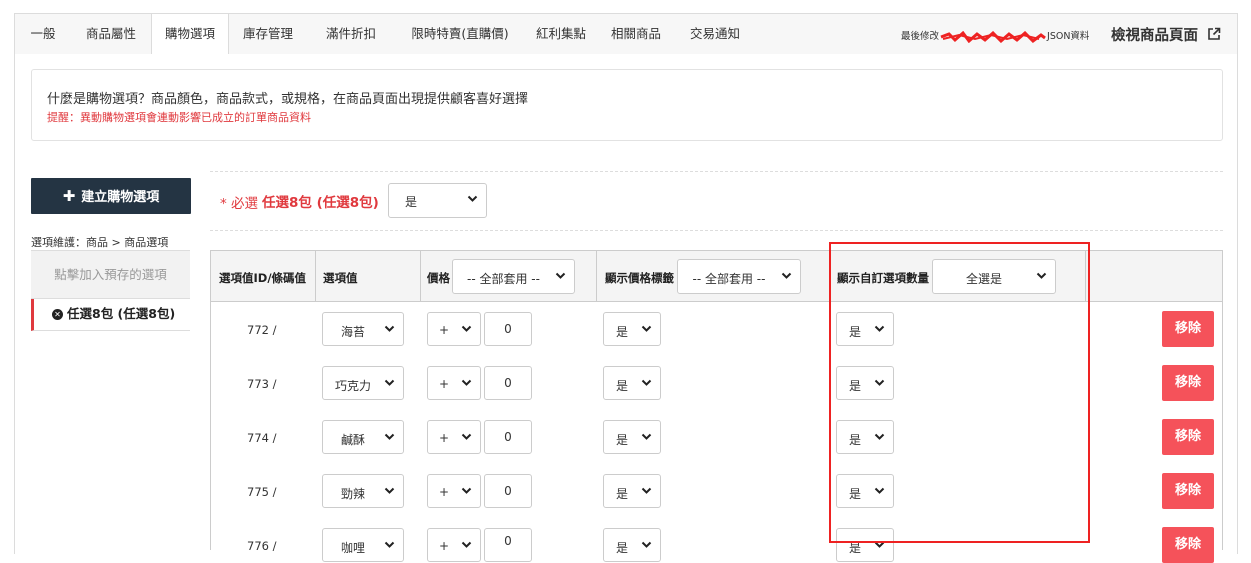 This screenshot has width=1251, height=563. Describe the element at coordinates (268, 34) in the screenshot. I see `tab-inventory: 庫存管理` at that location.